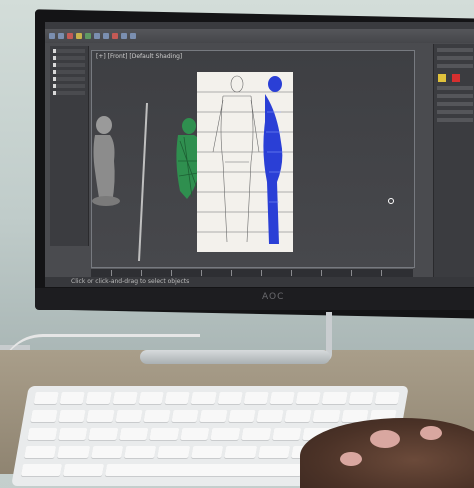 The image size is (474, 488). What do you see at coordinates (70, 36) in the screenshot?
I see `rotate-icon` at bounding box center [70, 36].